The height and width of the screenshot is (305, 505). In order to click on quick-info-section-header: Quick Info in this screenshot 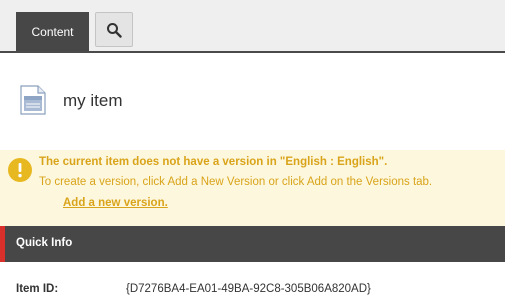, I will do `click(252, 244)`.